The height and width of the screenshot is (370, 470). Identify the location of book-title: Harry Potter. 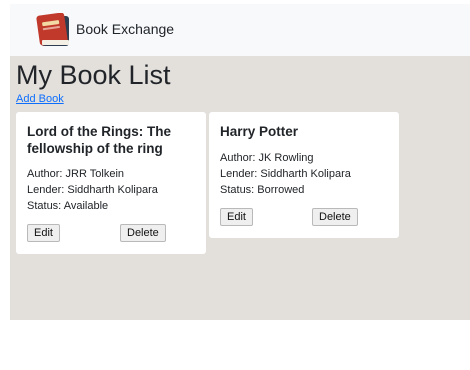
(259, 131).